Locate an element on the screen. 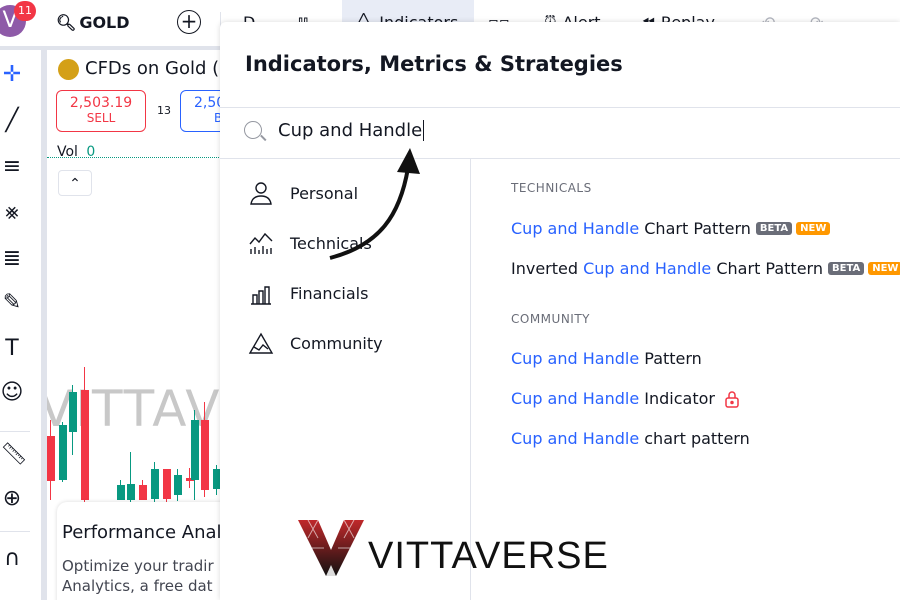 The width and height of the screenshot is (900, 600). arrow-annotation is located at coordinates (374, 204).